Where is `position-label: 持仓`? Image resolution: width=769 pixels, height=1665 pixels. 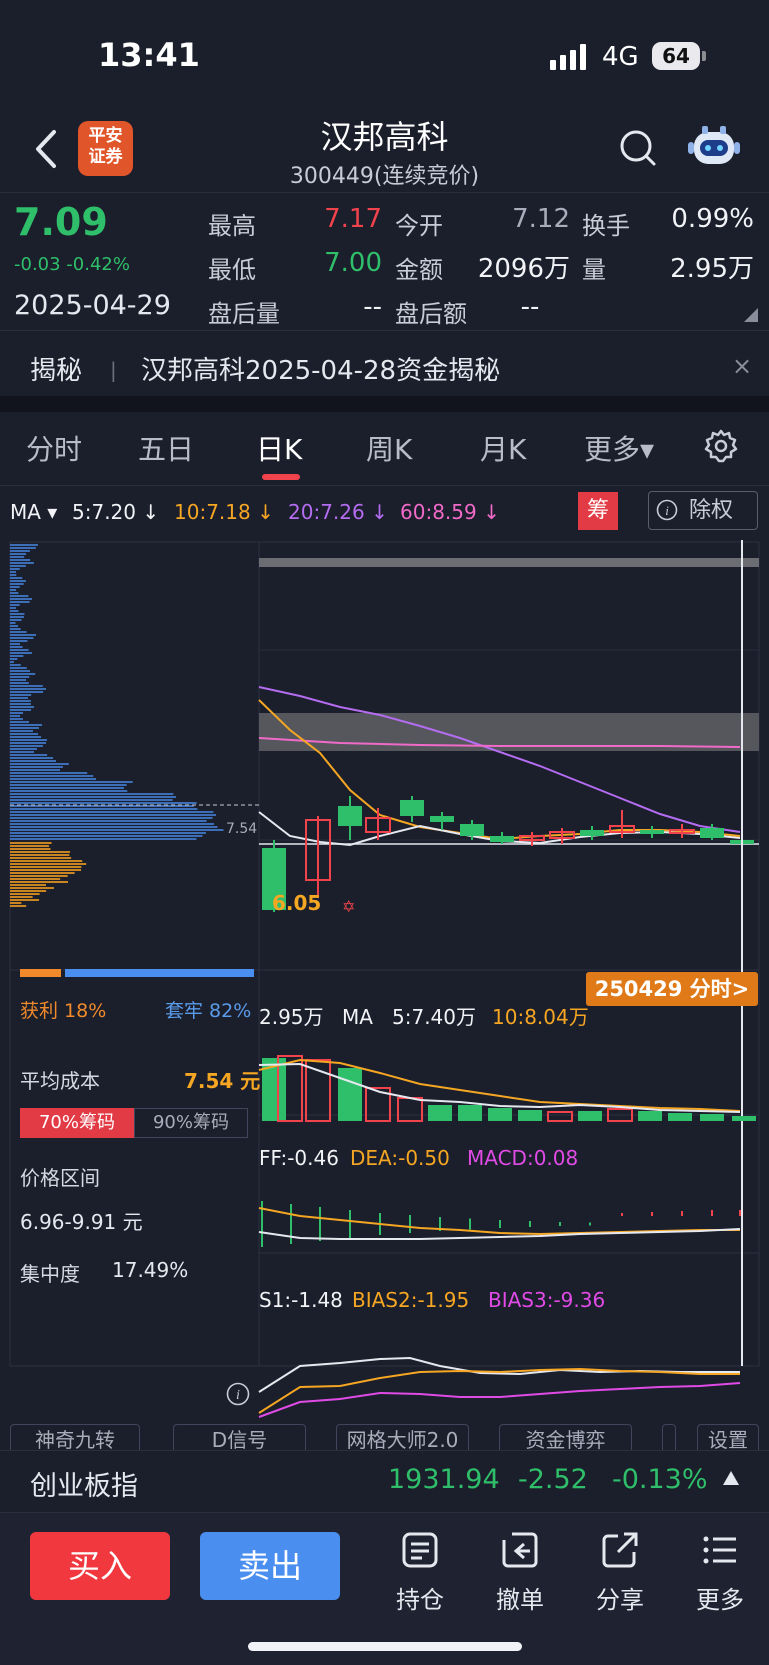
position-label: 持仓 is located at coordinates (420, 1597).